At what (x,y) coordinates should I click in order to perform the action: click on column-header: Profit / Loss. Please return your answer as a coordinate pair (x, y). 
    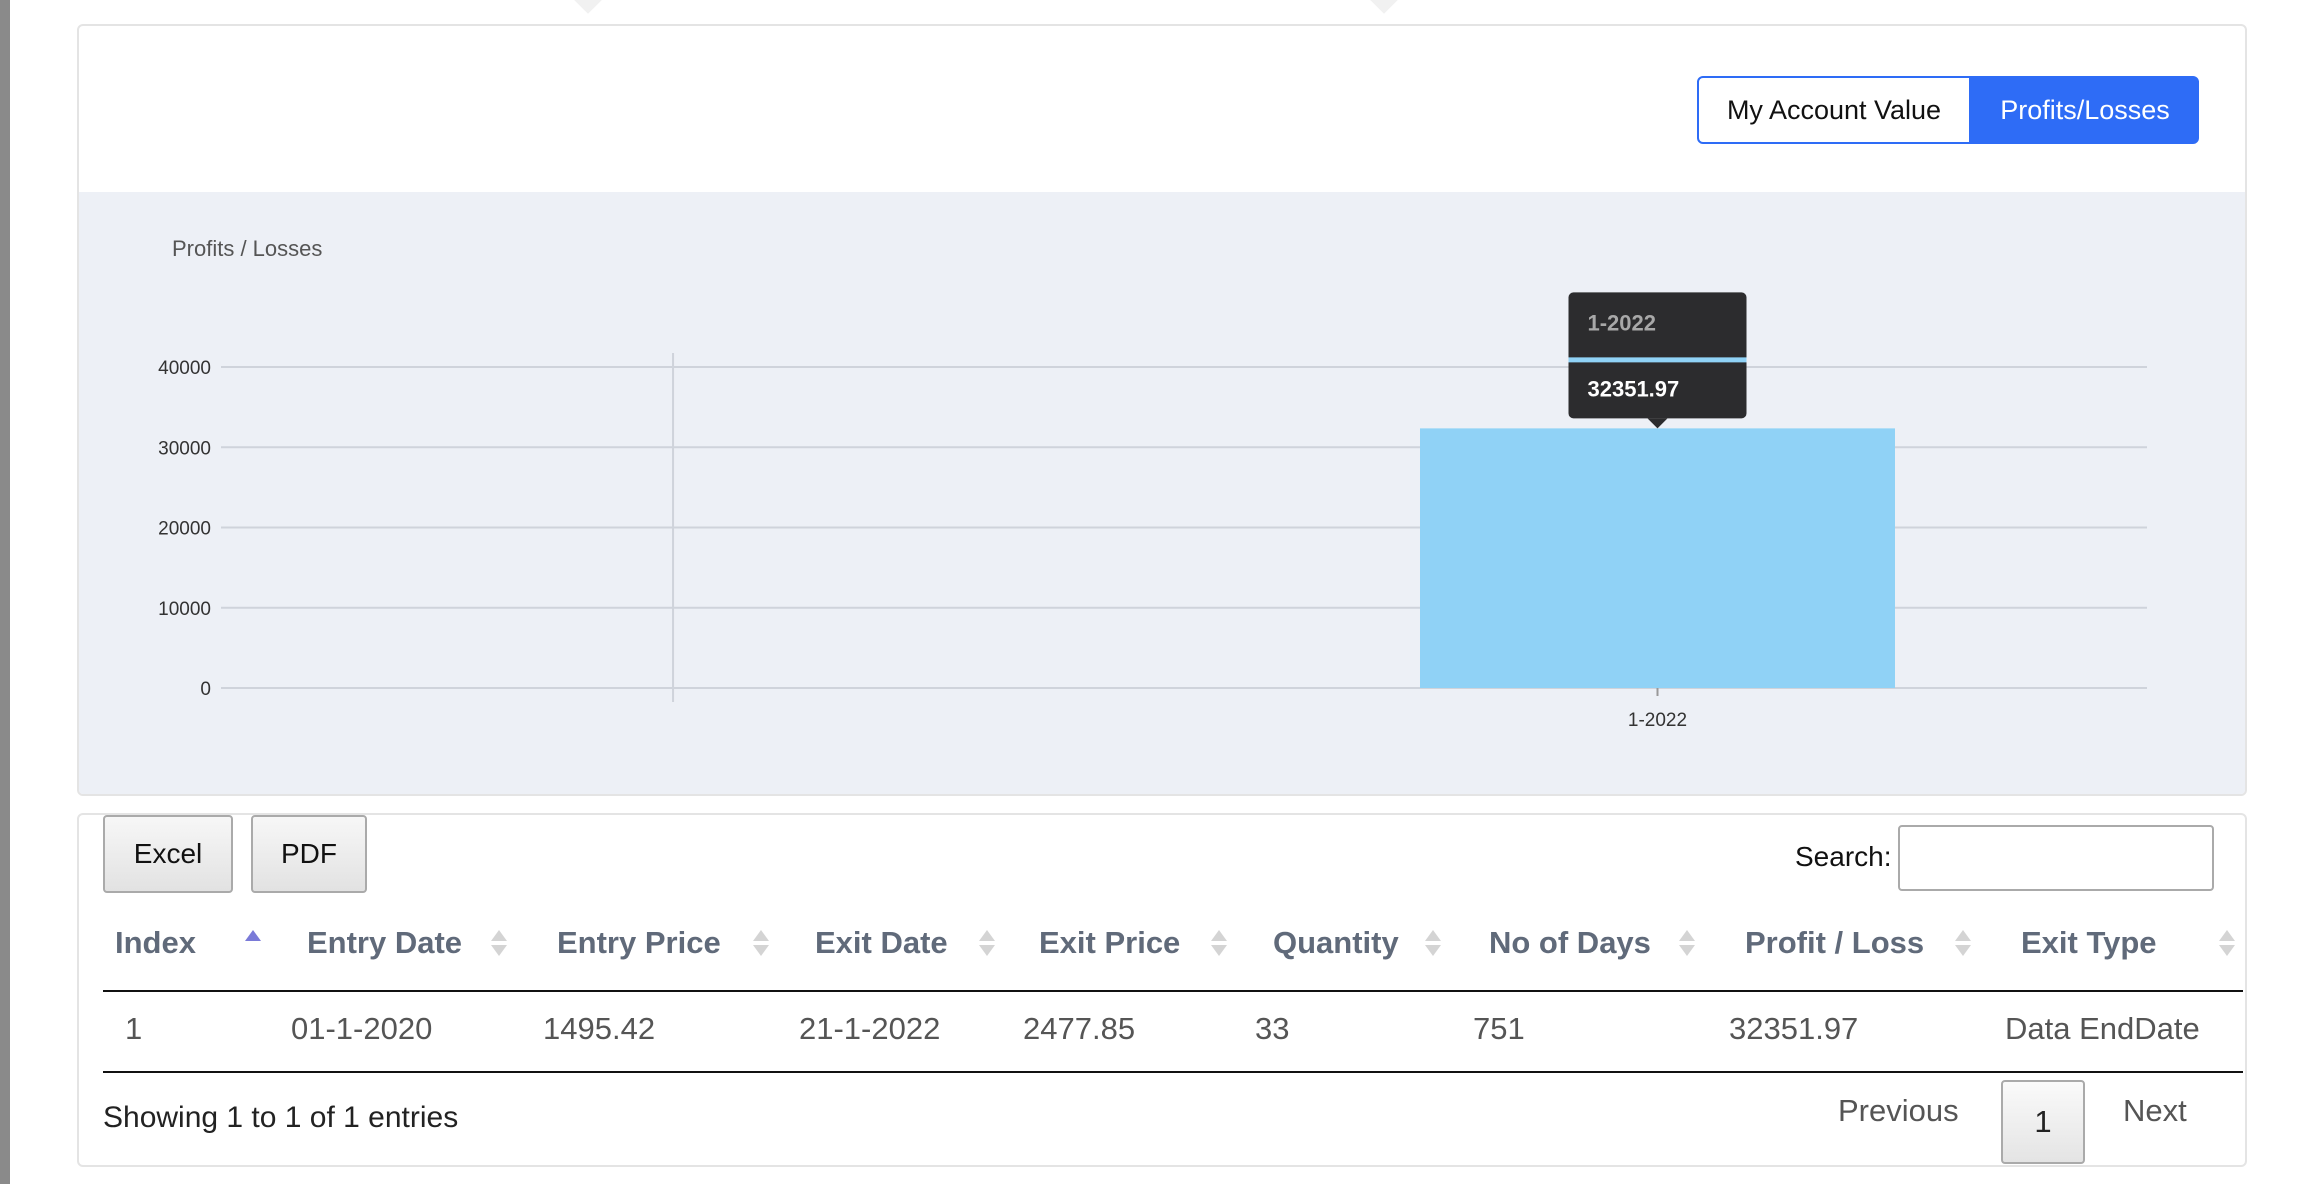
    Looking at the image, I should click on (1834, 943).